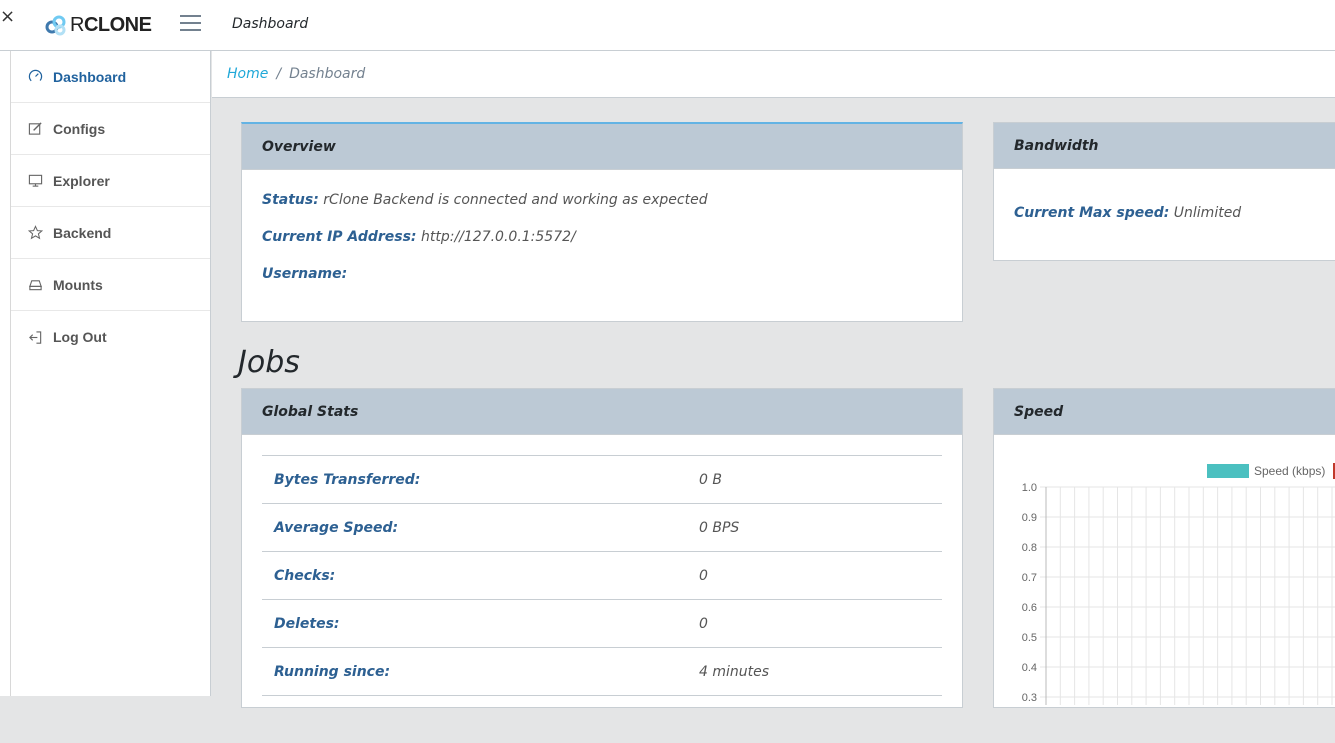 The image size is (1335, 743). What do you see at coordinates (474, 672) in the screenshot?
I see `stat-label: Running since:` at bounding box center [474, 672].